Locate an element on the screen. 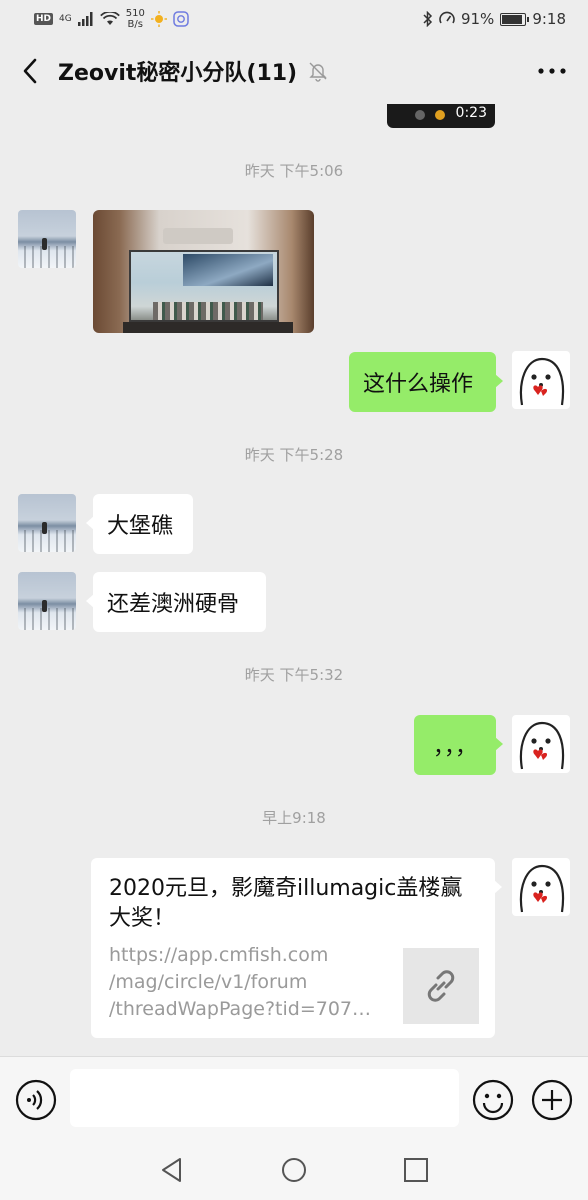 The image size is (588, 1200). net-speed-unit: B/s is located at coordinates (135, 24).